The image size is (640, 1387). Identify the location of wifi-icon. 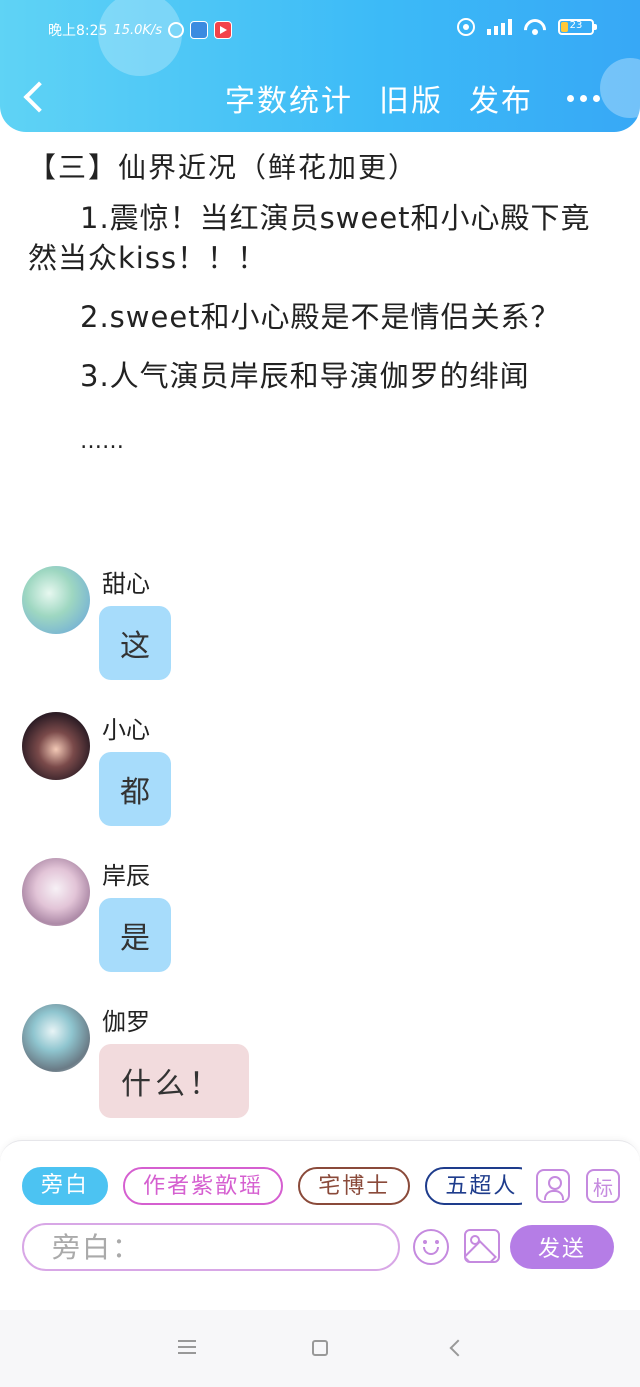
(535, 27).